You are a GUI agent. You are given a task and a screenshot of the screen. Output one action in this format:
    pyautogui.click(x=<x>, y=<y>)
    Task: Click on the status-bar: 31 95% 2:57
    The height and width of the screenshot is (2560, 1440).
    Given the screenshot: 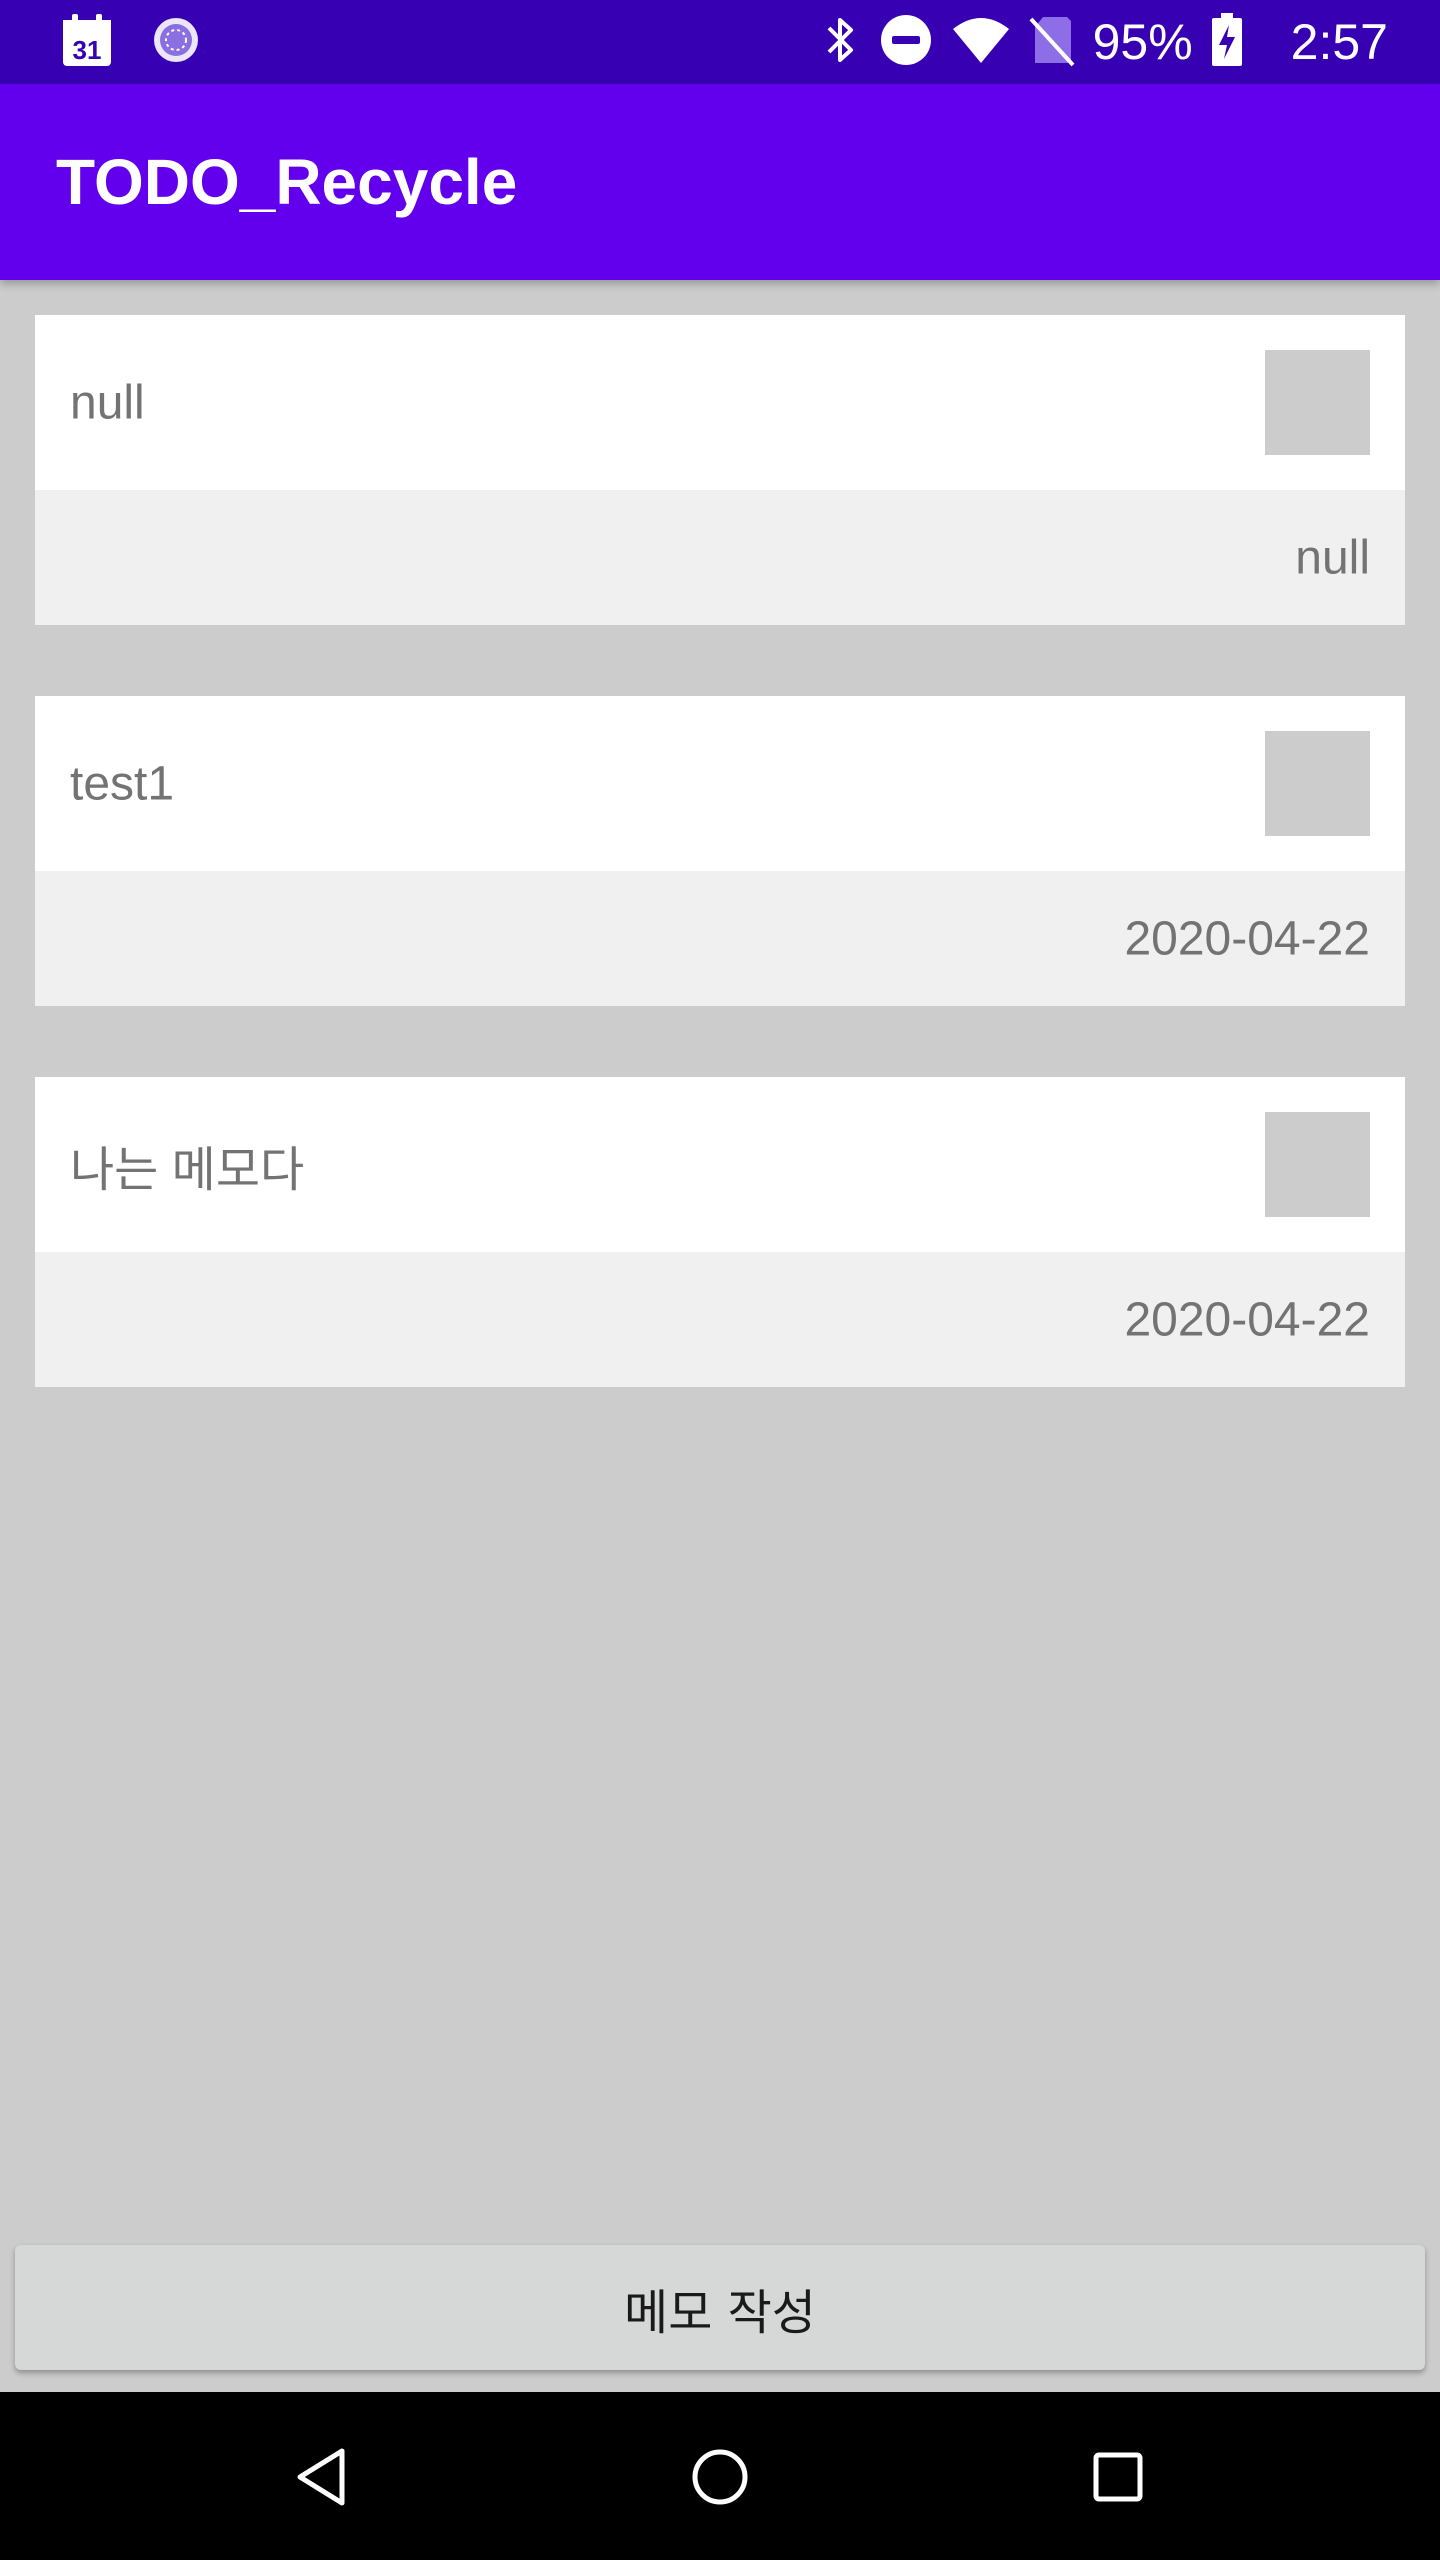 What is the action you would take?
    pyautogui.click(x=720, y=42)
    